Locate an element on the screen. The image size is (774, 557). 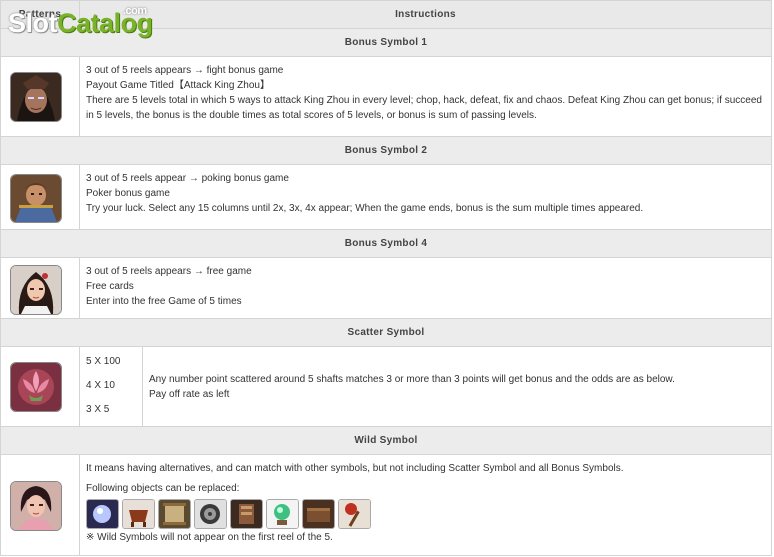
section-title-bonus-2: Bonus Symbol 2 is located at coordinates (386, 150).